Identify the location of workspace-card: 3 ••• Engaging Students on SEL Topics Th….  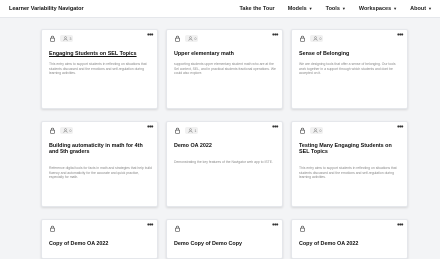
(99, 69).